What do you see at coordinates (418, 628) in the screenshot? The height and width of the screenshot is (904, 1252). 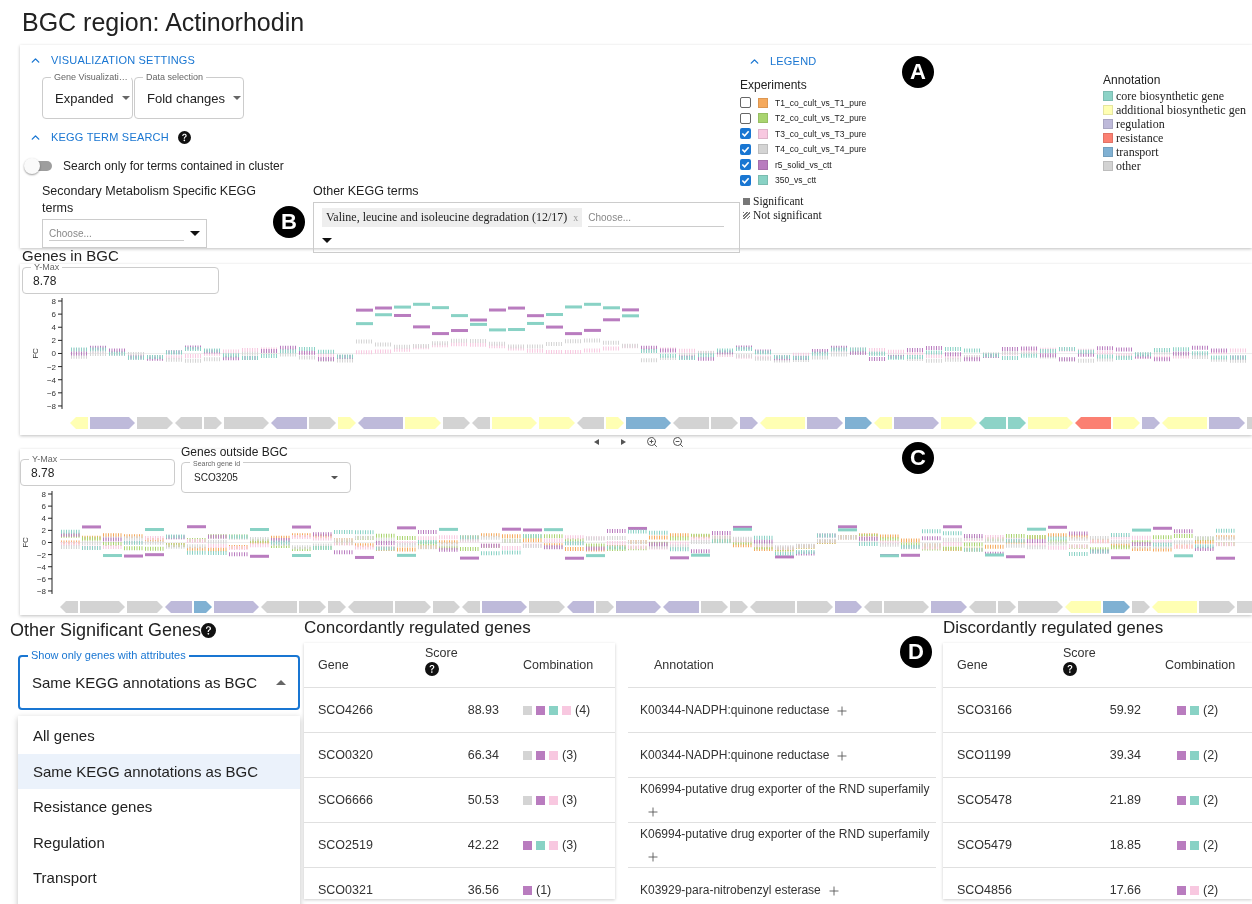 I see `table-title: Concordantly regulated genes` at bounding box center [418, 628].